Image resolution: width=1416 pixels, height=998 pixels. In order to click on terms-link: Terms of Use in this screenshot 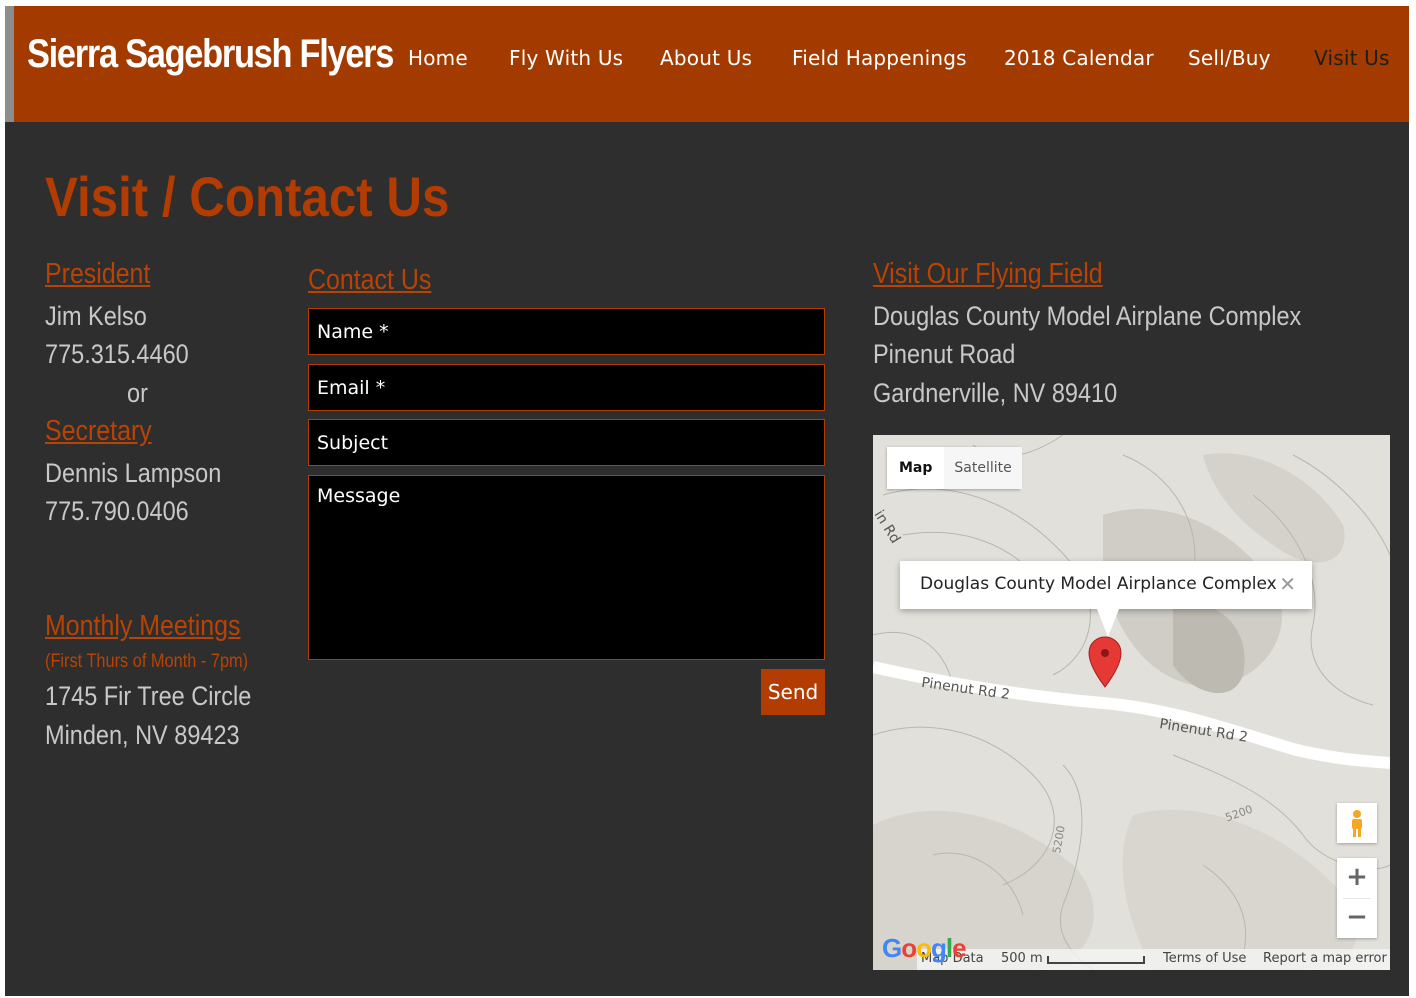, I will do `click(1204, 958)`.